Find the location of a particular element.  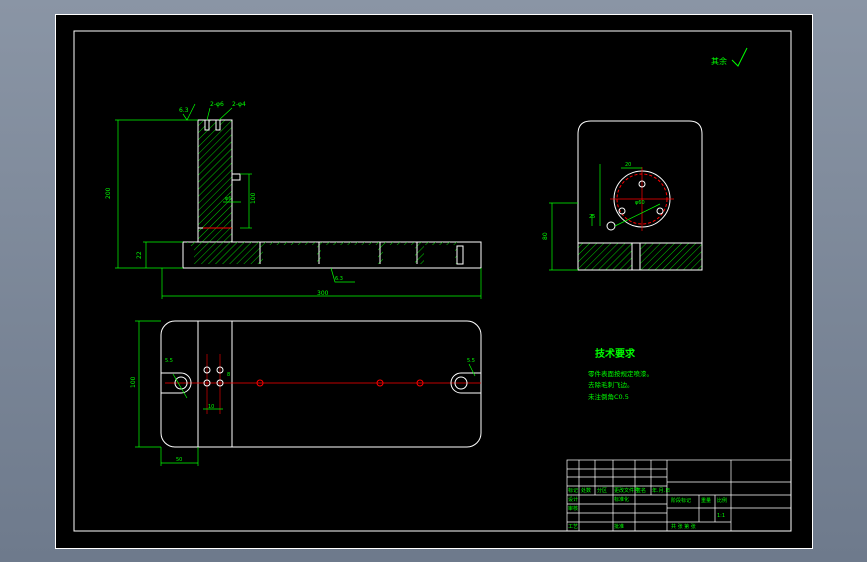

dim-inner: 100 is located at coordinates (253, 198).